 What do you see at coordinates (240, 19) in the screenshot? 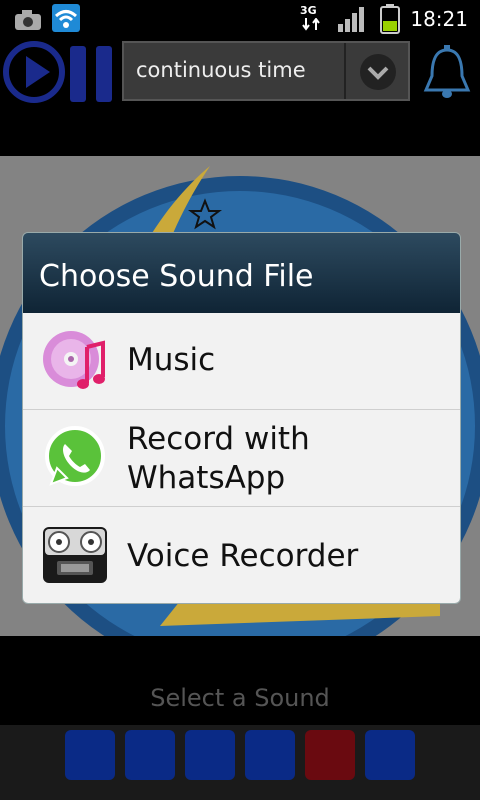
I see `status-bar: 3G 18:21` at bounding box center [240, 19].